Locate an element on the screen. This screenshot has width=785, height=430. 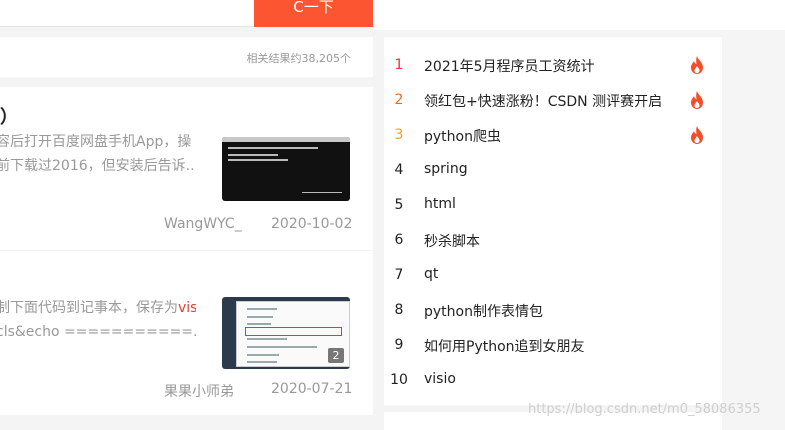
hot-title: qt is located at coordinates (431, 274).